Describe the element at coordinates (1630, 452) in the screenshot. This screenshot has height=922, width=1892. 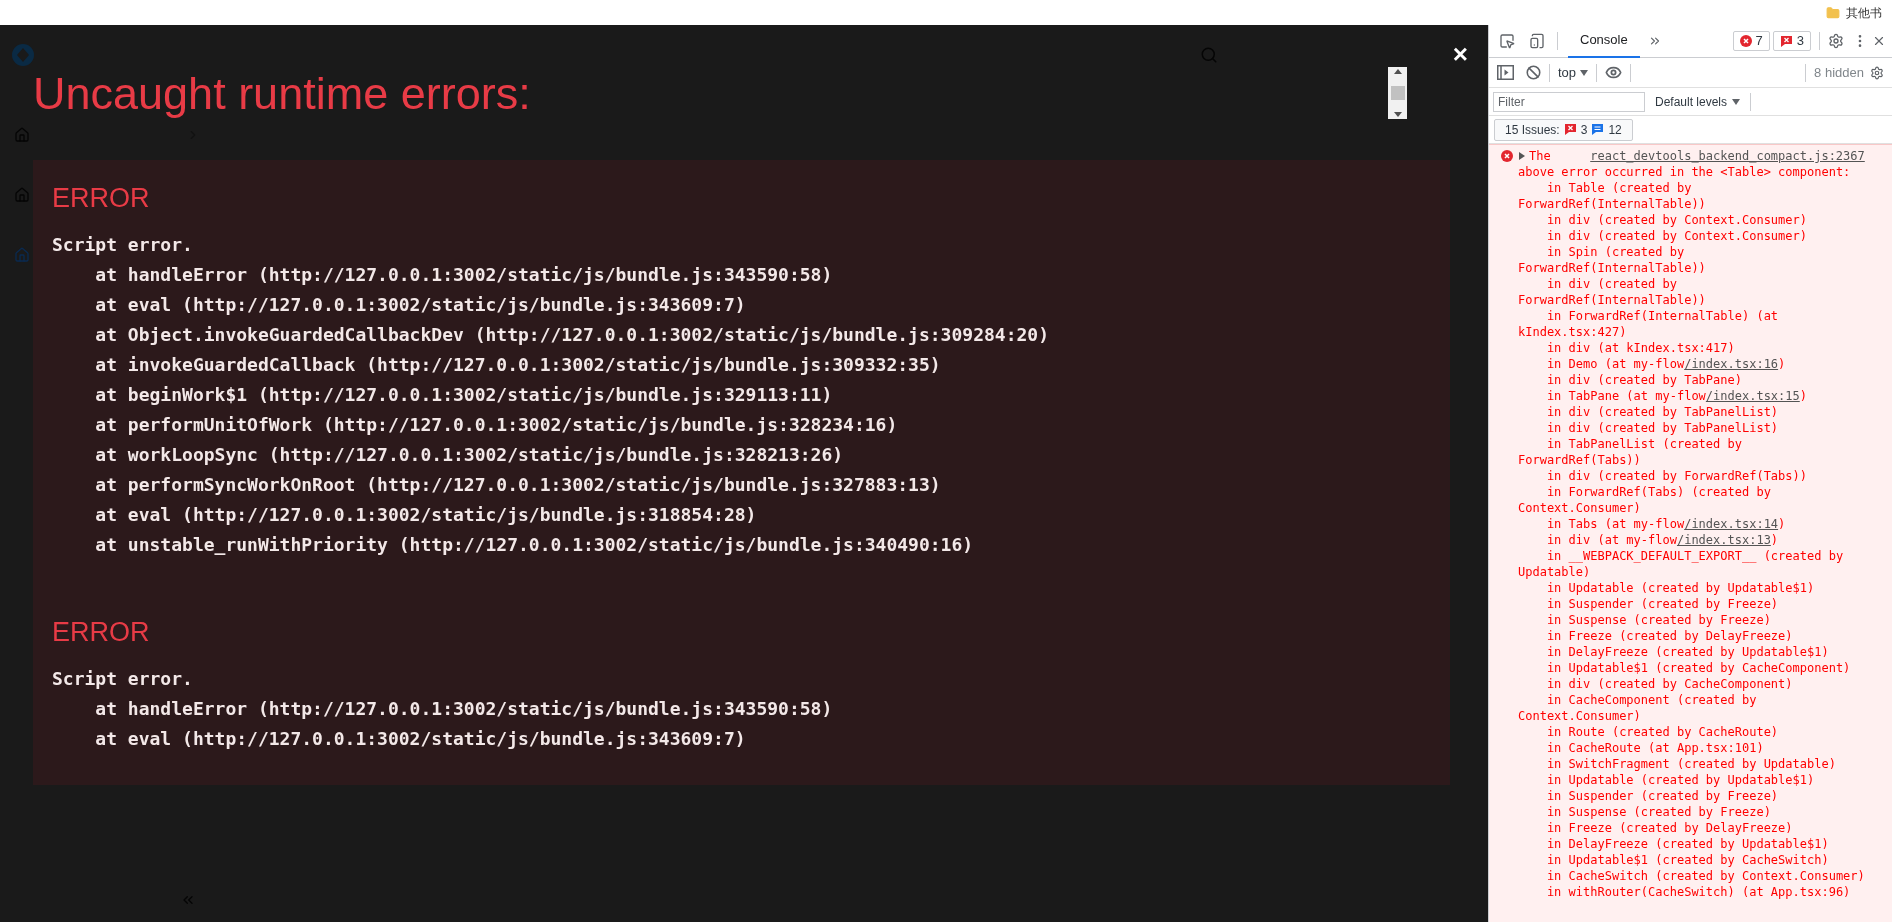
I see `component-stack-line: in TabPanelList (created by ForwardRef(Tabs))` at that location.